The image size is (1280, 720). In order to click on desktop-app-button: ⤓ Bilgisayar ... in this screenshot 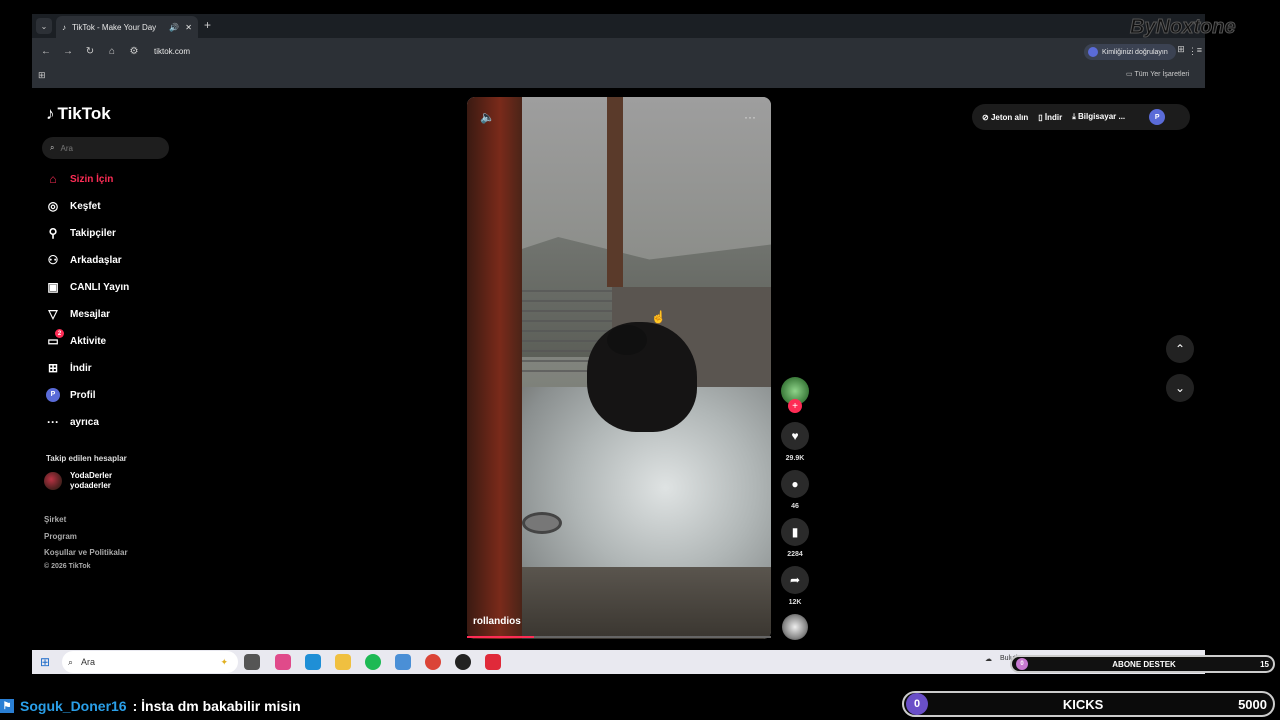, I will do `click(1098, 117)`.